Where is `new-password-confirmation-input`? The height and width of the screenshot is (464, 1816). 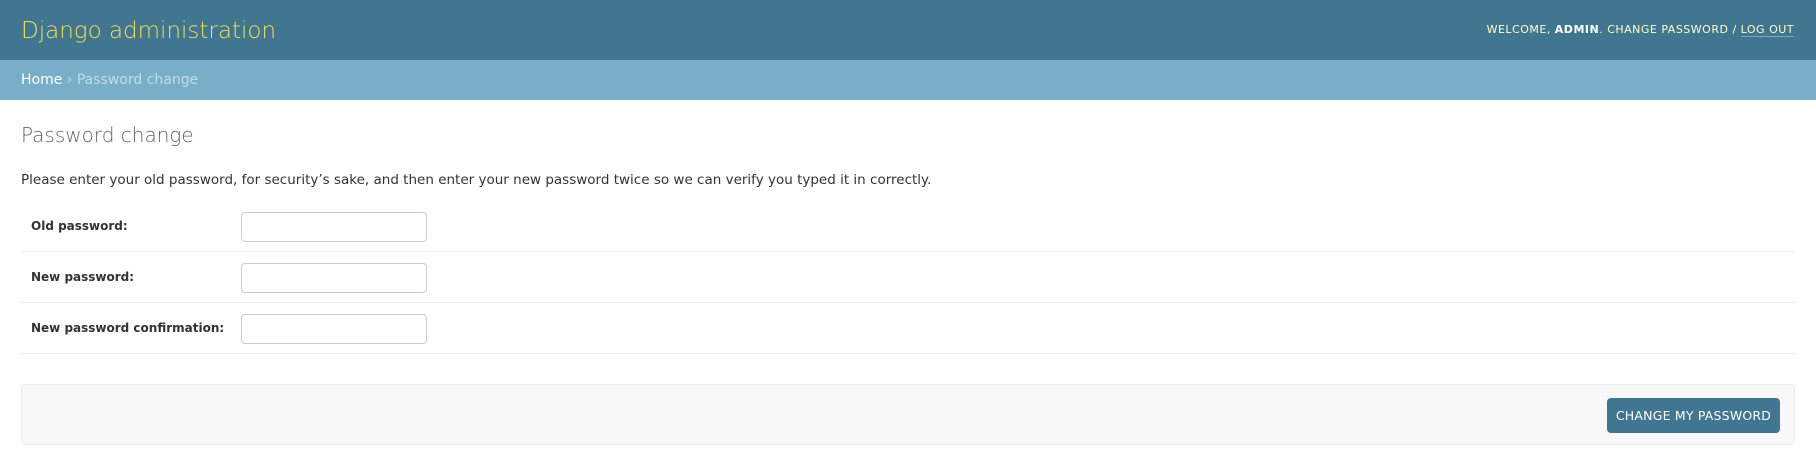 new-password-confirmation-input is located at coordinates (334, 329).